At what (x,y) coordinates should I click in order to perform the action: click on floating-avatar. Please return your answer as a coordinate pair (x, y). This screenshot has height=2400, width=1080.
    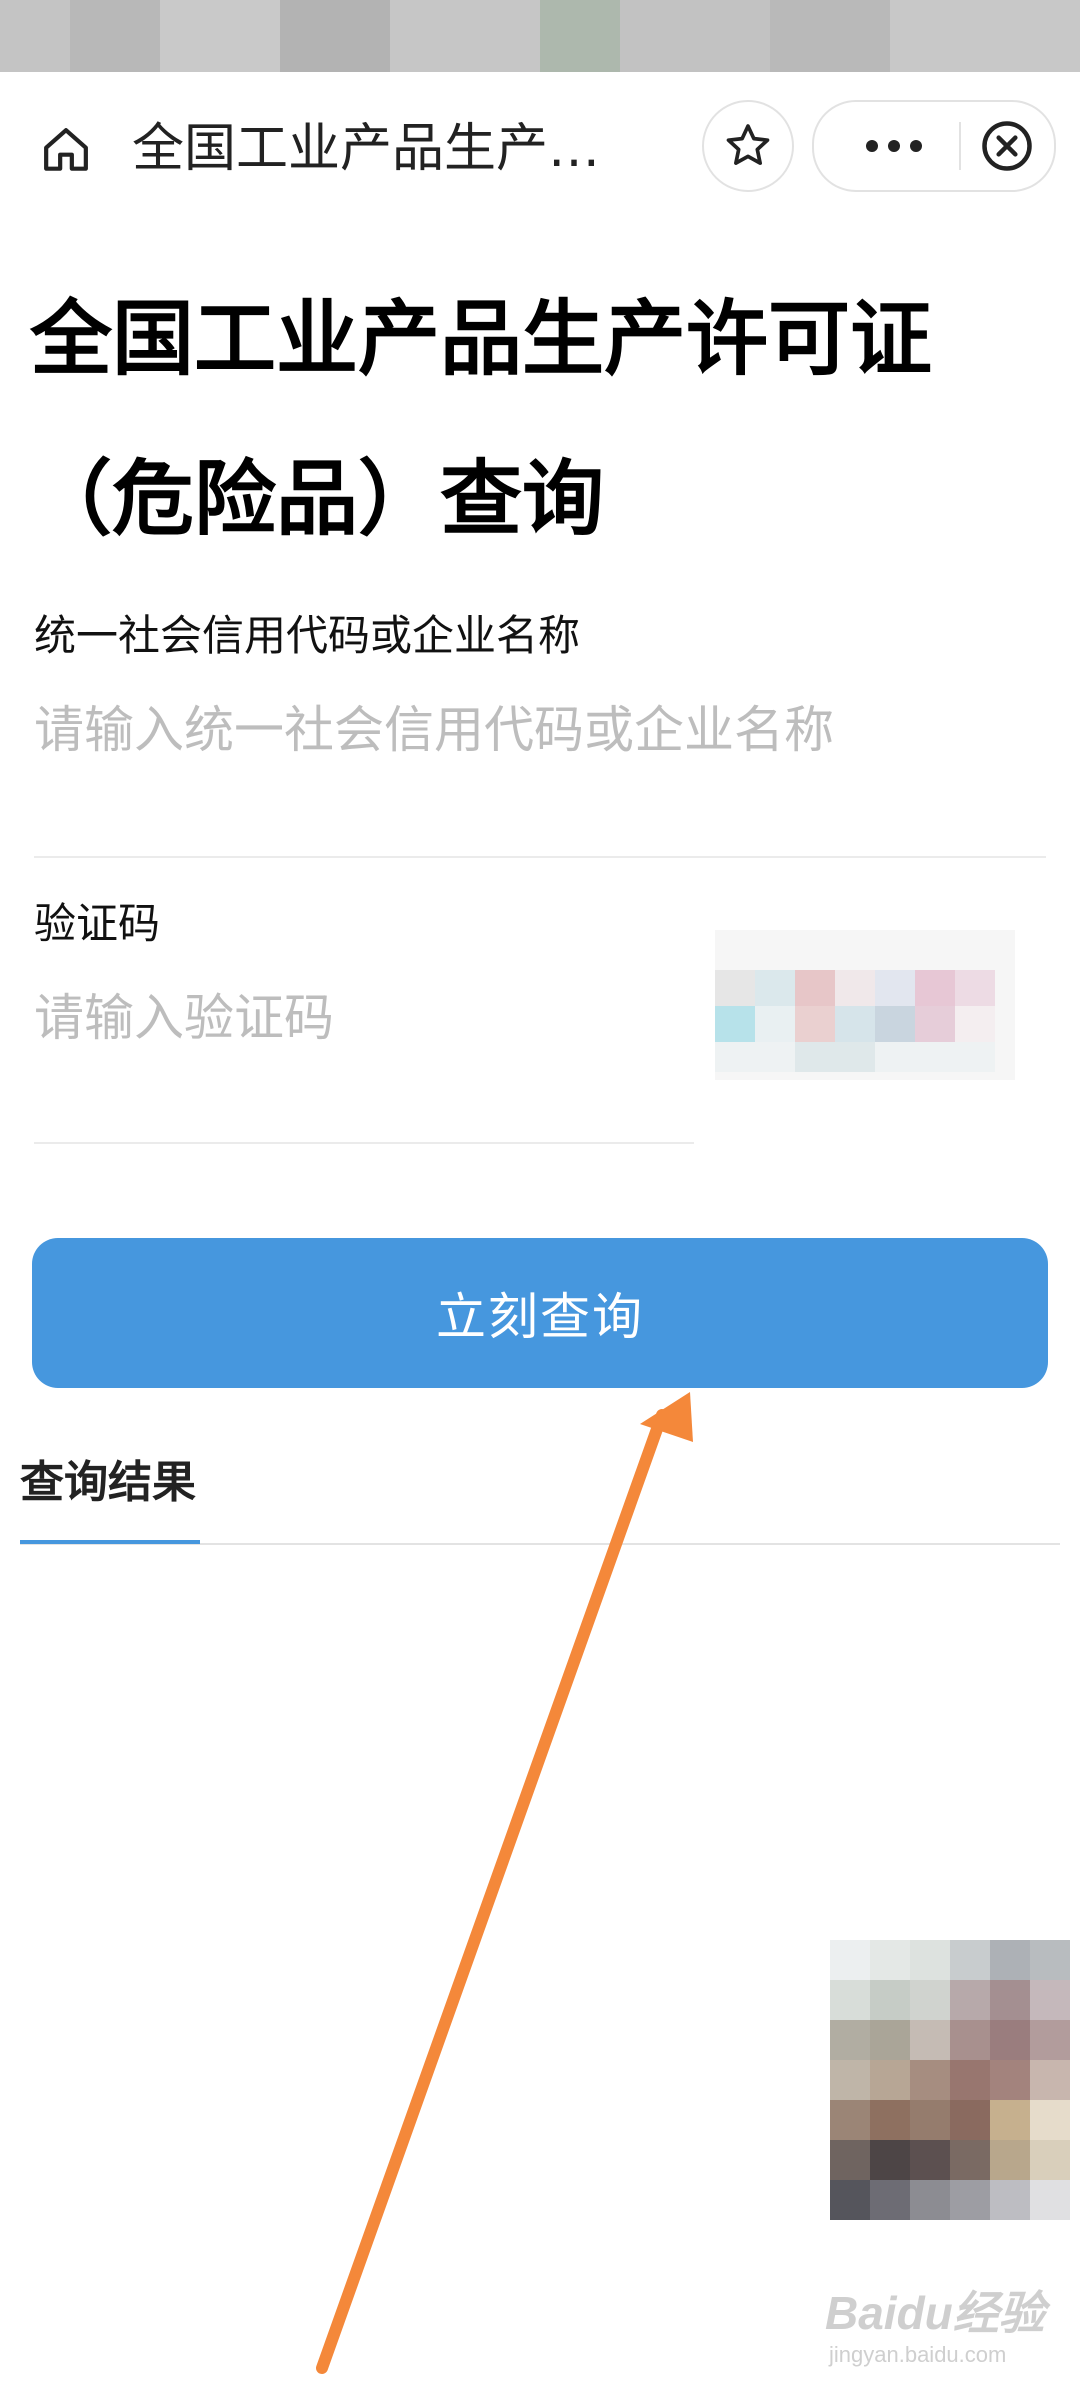
    Looking at the image, I should click on (935, 2080).